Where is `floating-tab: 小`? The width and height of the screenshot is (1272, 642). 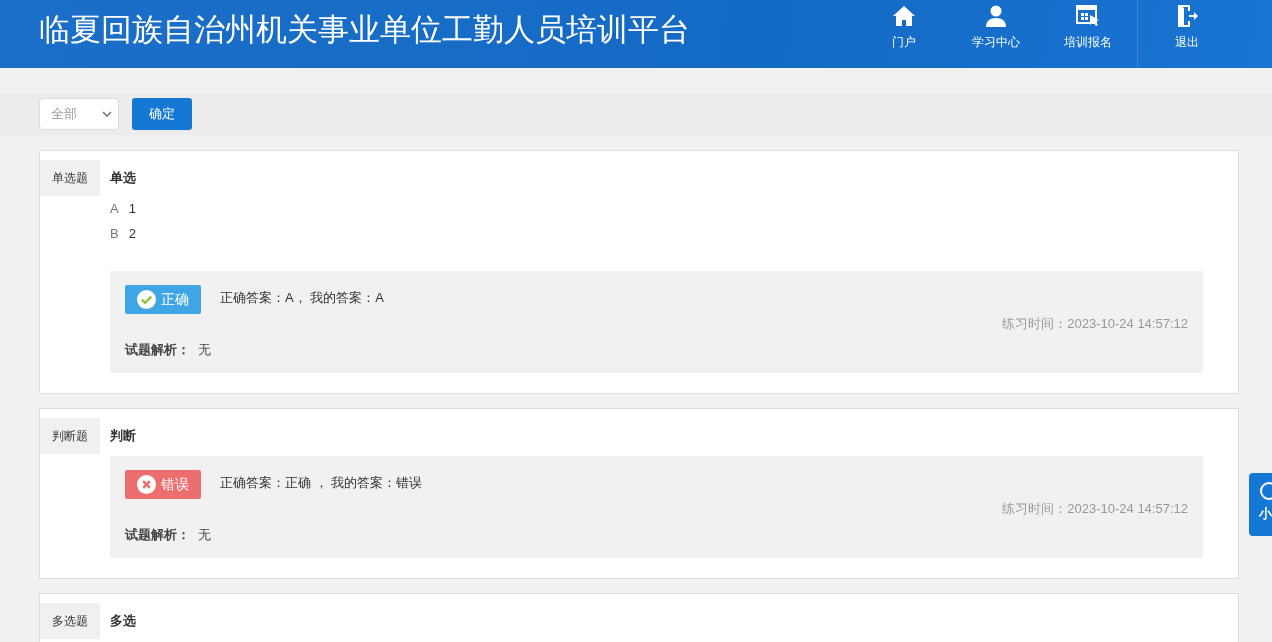
floating-tab: 小 is located at coordinates (1260, 504).